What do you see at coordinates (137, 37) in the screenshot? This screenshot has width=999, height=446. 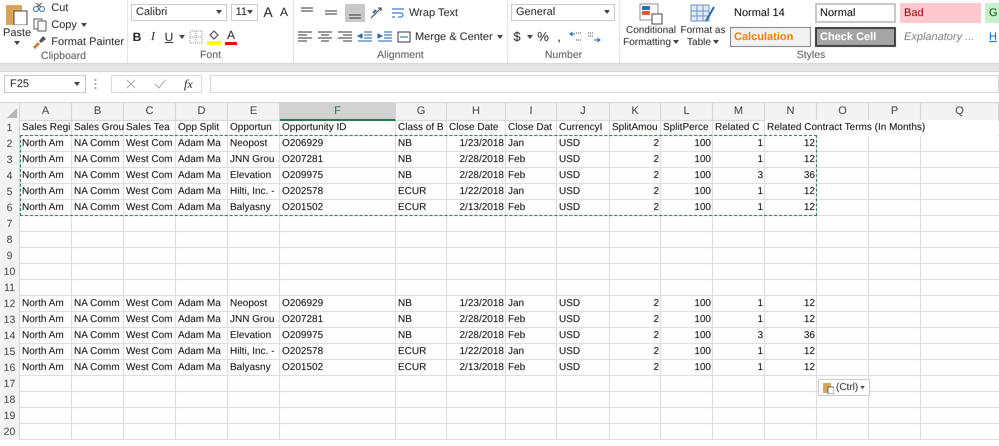 I see `bold-button: B` at bounding box center [137, 37].